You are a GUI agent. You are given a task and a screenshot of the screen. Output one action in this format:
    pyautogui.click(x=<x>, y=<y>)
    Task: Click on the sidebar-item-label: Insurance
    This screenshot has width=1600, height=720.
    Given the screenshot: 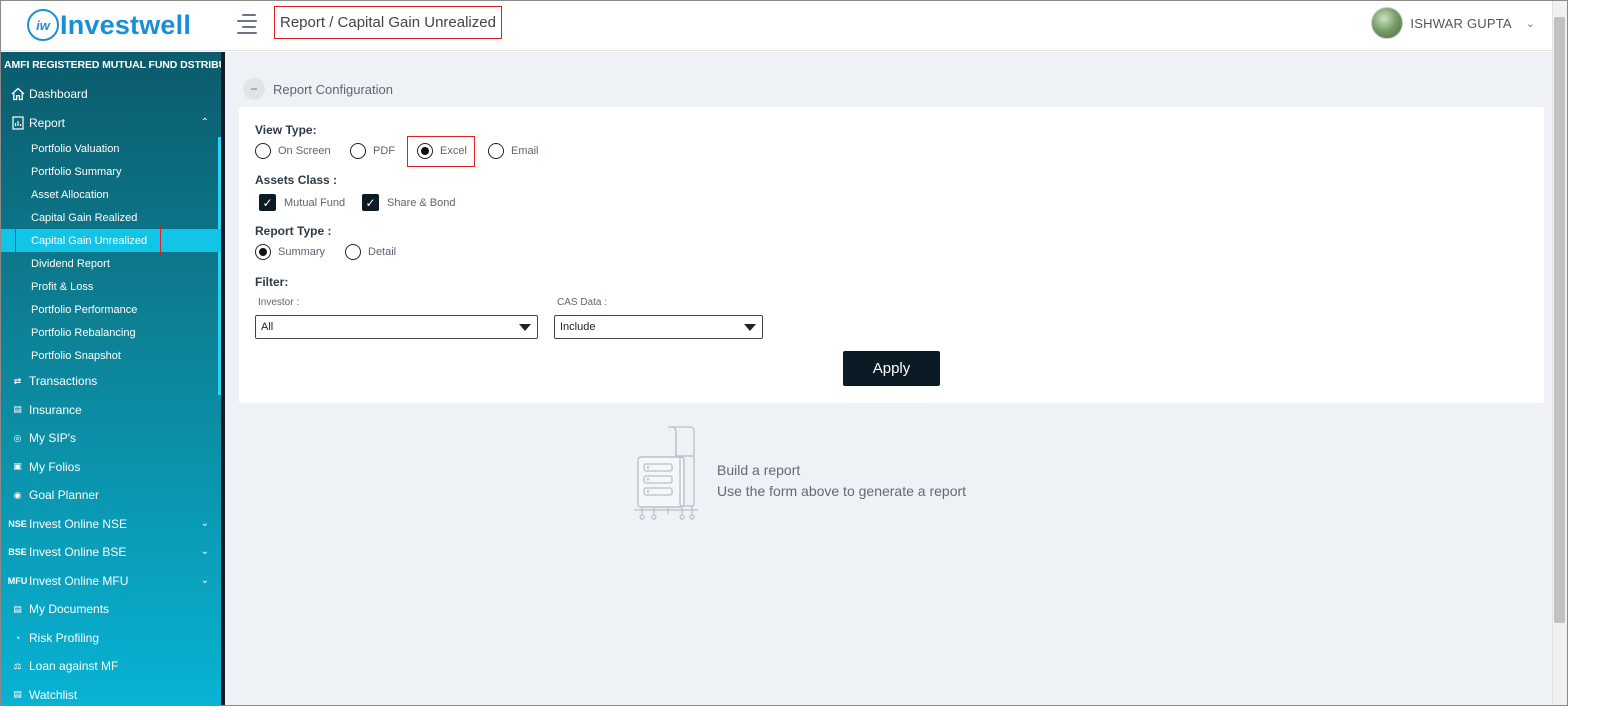 What is the action you would take?
    pyautogui.click(x=55, y=409)
    